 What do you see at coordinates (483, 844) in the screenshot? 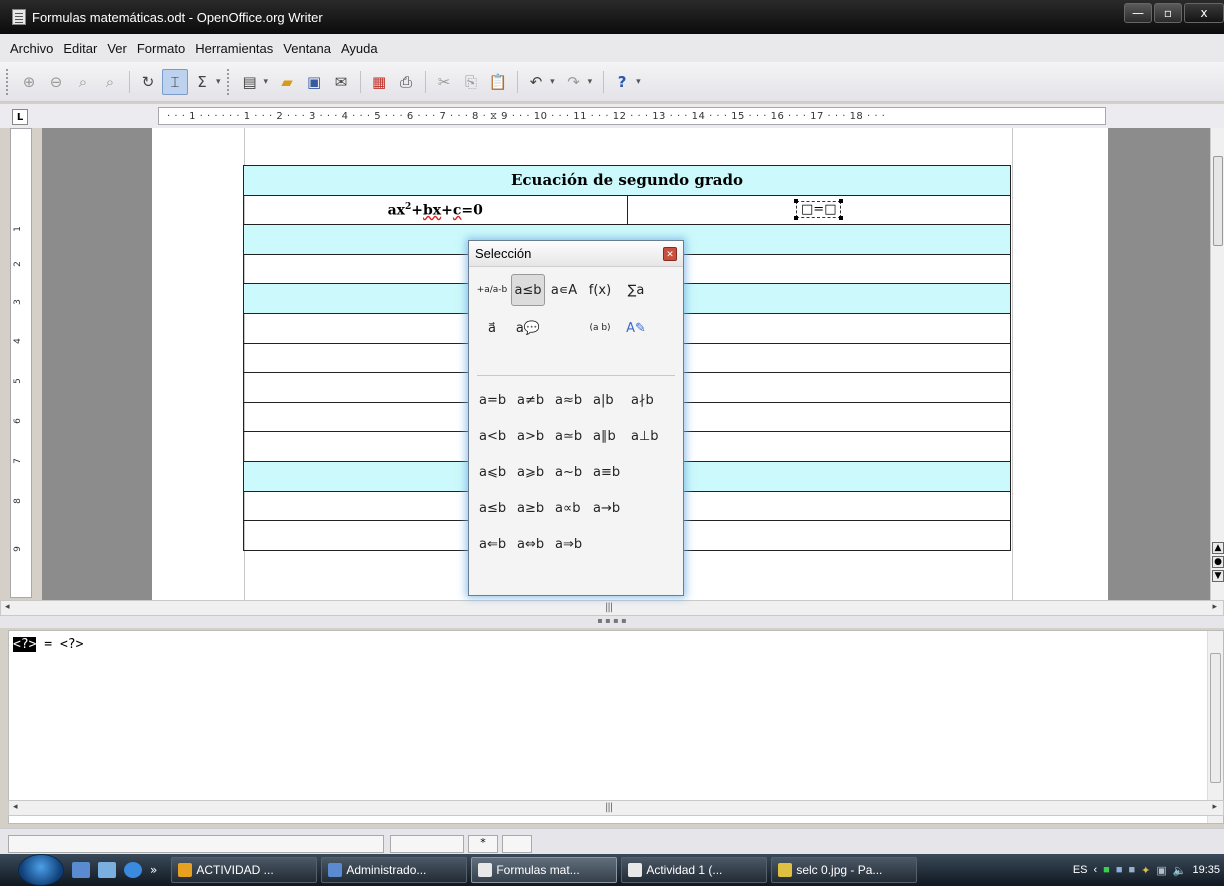
I see `modified-indicator: *` at bounding box center [483, 844].